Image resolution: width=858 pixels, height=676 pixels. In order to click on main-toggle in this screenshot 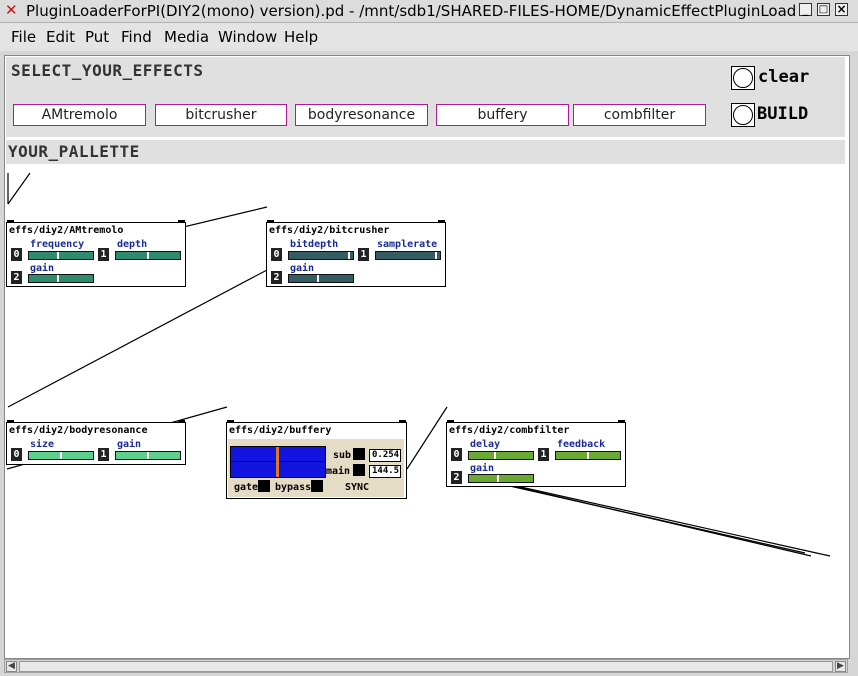, I will do `click(359, 470)`.